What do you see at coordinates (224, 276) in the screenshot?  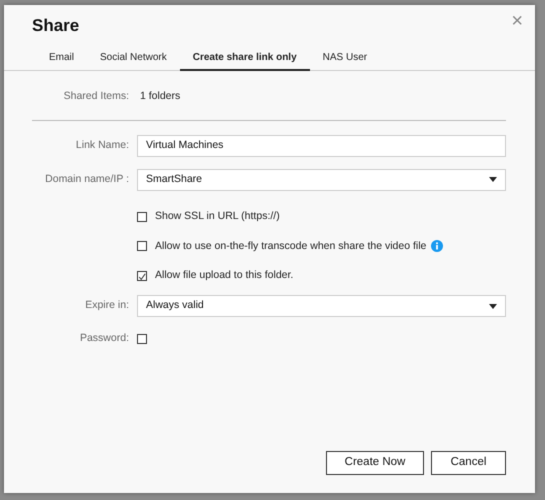 I see `checkbox-label: Allow file upload to this folder.` at bounding box center [224, 276].